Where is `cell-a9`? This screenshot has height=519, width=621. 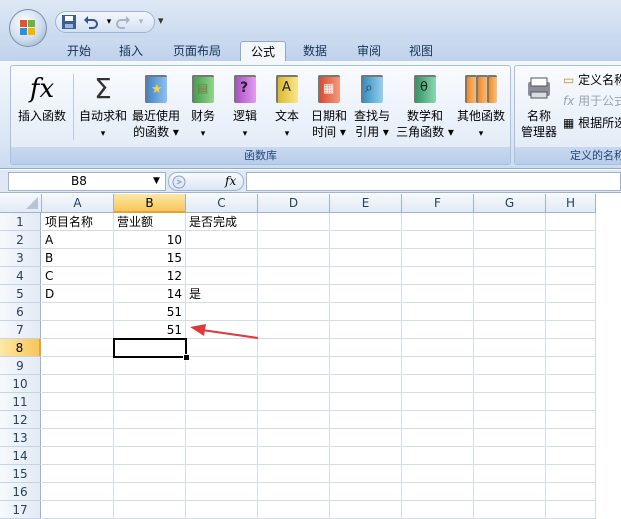
cell-a9 is located at coordinates (78, 366).